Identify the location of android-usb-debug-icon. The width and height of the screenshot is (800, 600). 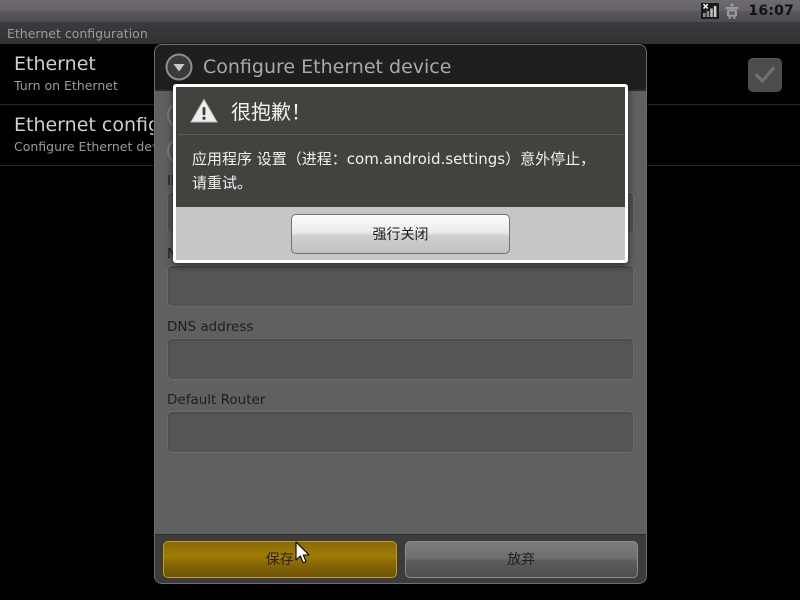
(733, 11).